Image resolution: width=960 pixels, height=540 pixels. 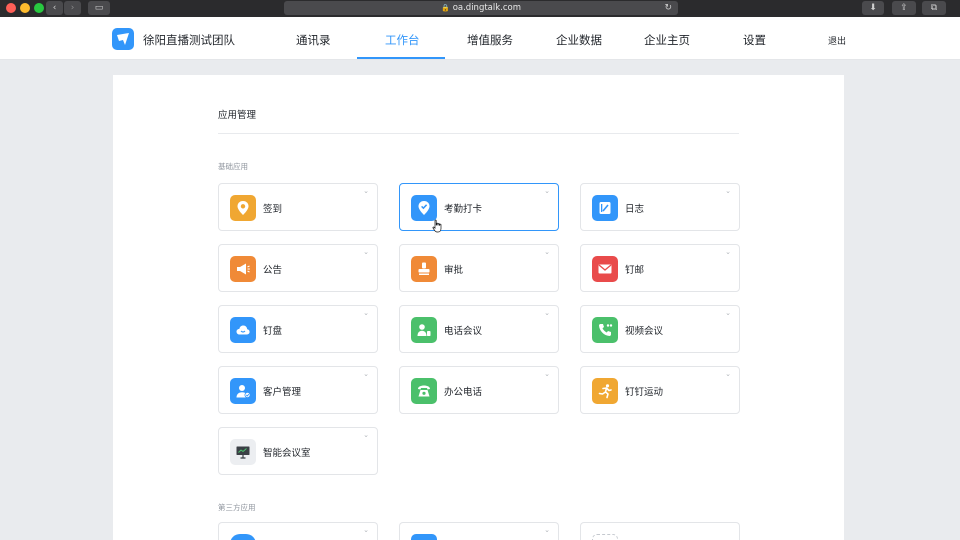 What do you see at coordinates (237, 115) in the screenshot?
I see `page-title: 应用管理` at bounding box center [237, 115].